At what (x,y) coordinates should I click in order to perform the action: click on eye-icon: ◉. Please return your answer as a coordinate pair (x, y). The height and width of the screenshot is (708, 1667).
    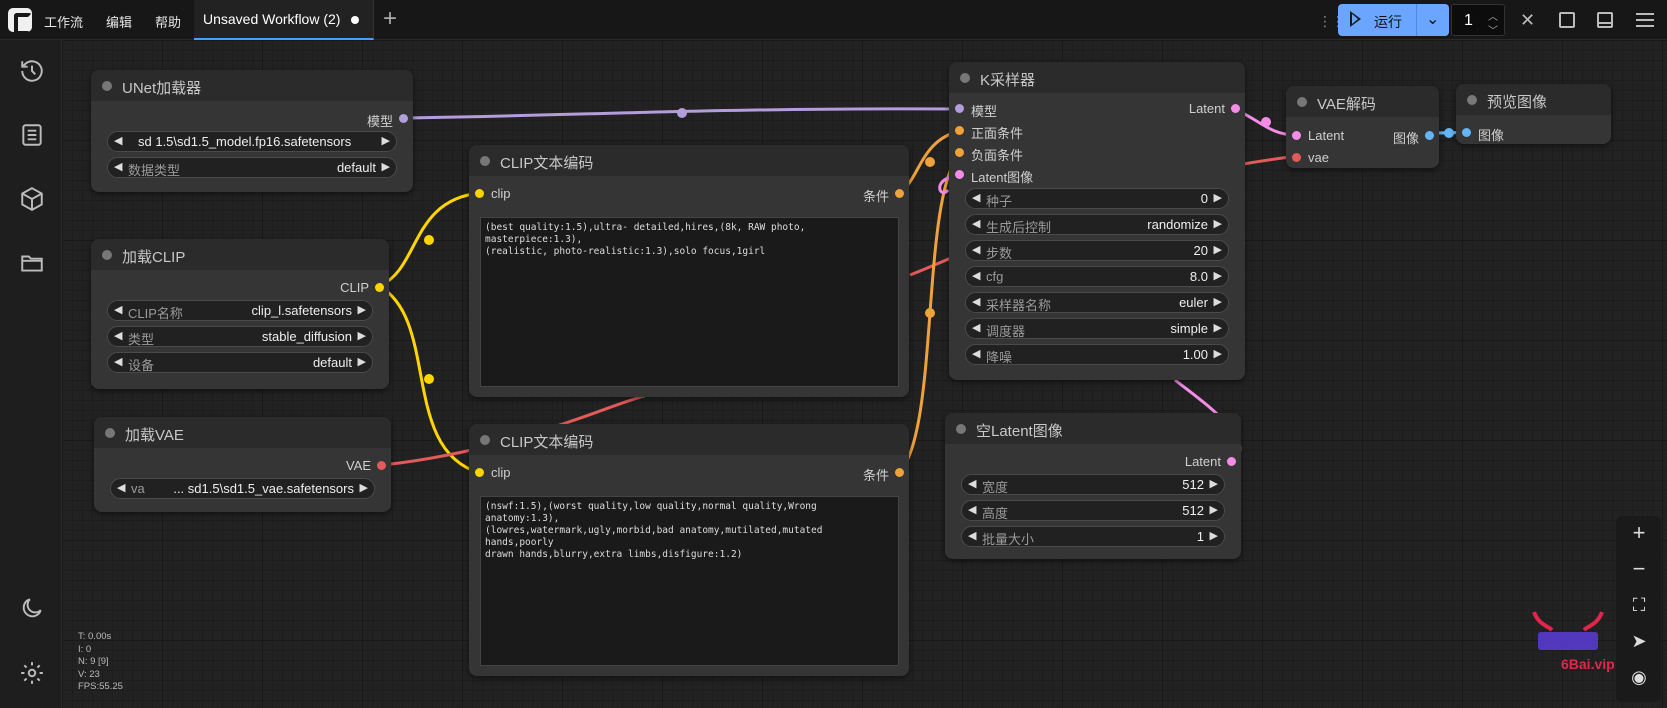
    Looking at the image, I should click on (1639, 677).